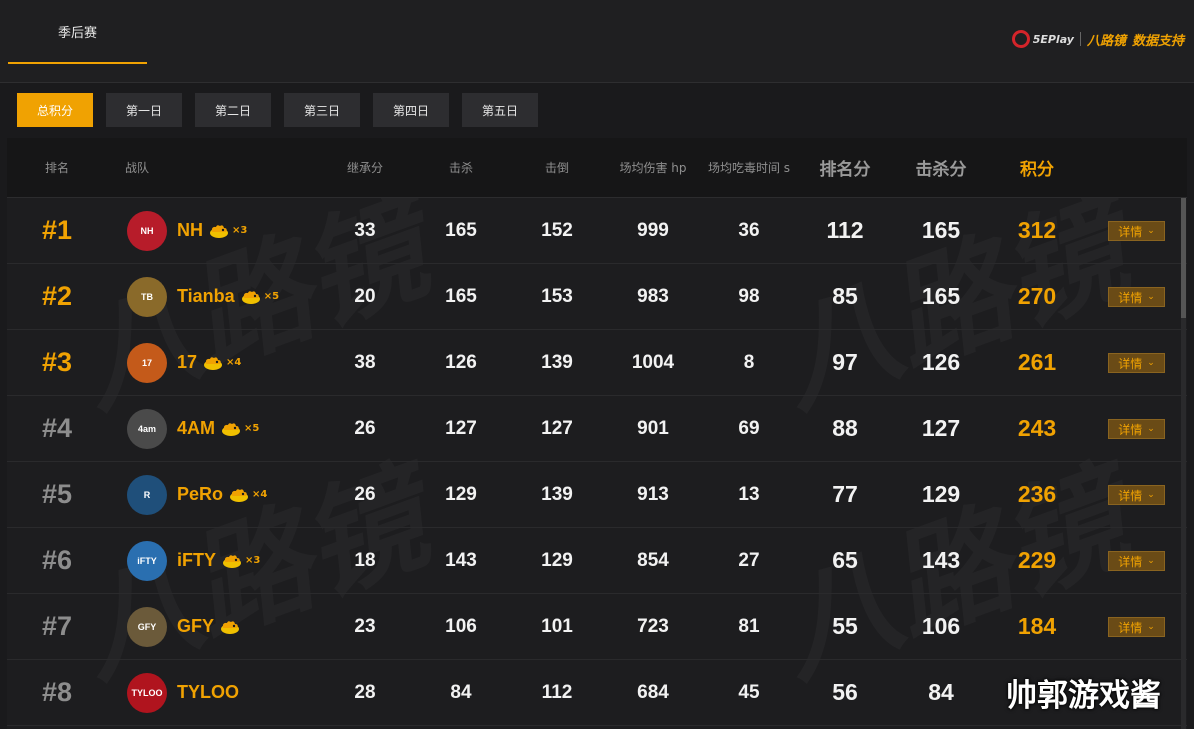 Image resolution: width=1194 pixels, height=729 pixels. Describe the element at coordinates (557, 560) in the screenshot. I see `knocks-cell: 129` at that location.